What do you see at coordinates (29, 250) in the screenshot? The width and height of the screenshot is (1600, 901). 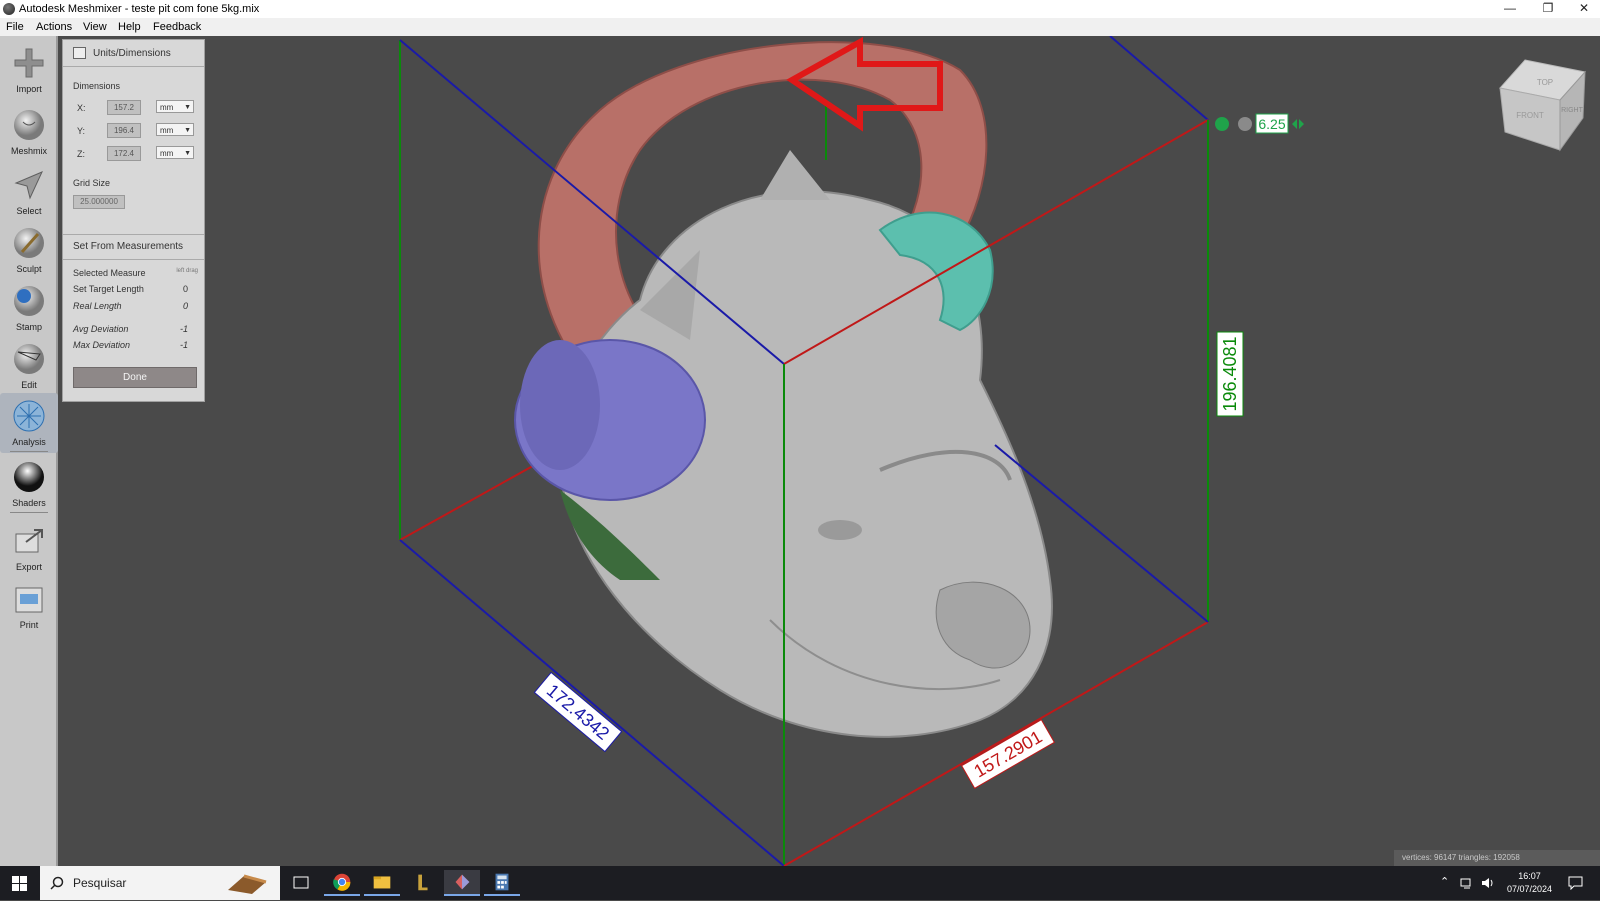 I see `tool-sculpt: Sculpt` at bounding box center [29, 250].